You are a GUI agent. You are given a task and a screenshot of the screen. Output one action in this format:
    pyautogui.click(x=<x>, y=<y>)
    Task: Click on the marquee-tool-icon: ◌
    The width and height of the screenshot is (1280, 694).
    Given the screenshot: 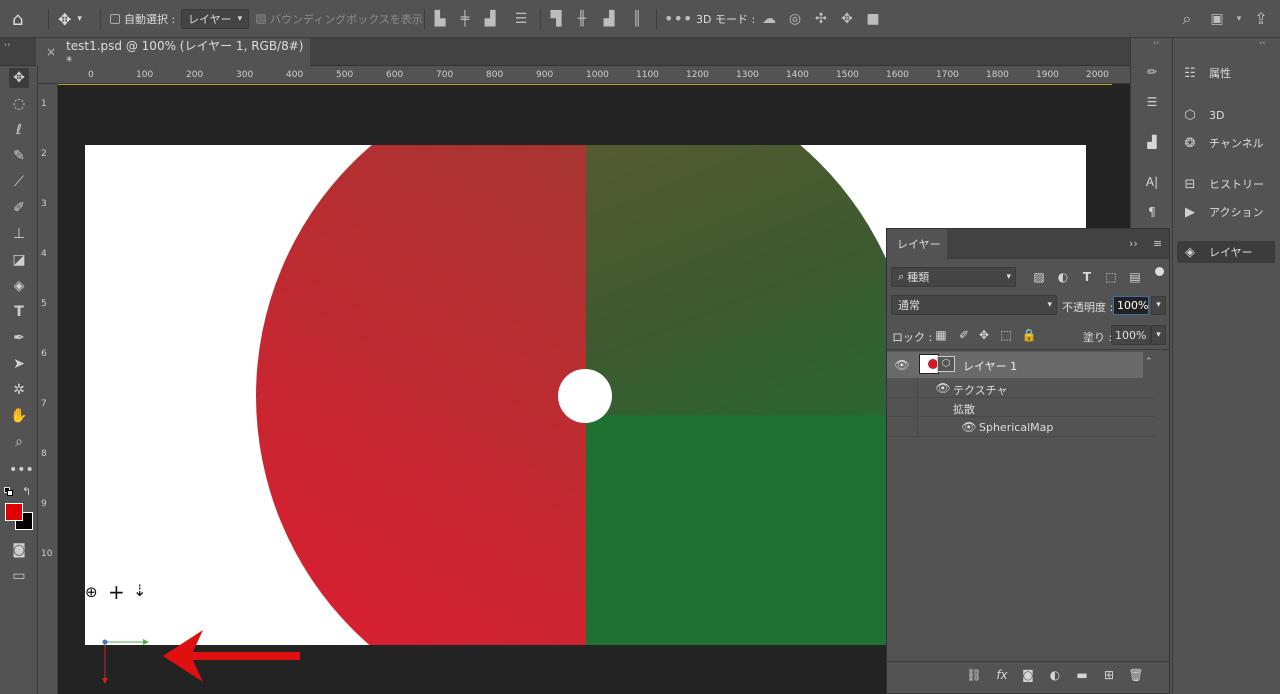 What is the action you would take?
    pyautogui.click(x=19, y=104)
    